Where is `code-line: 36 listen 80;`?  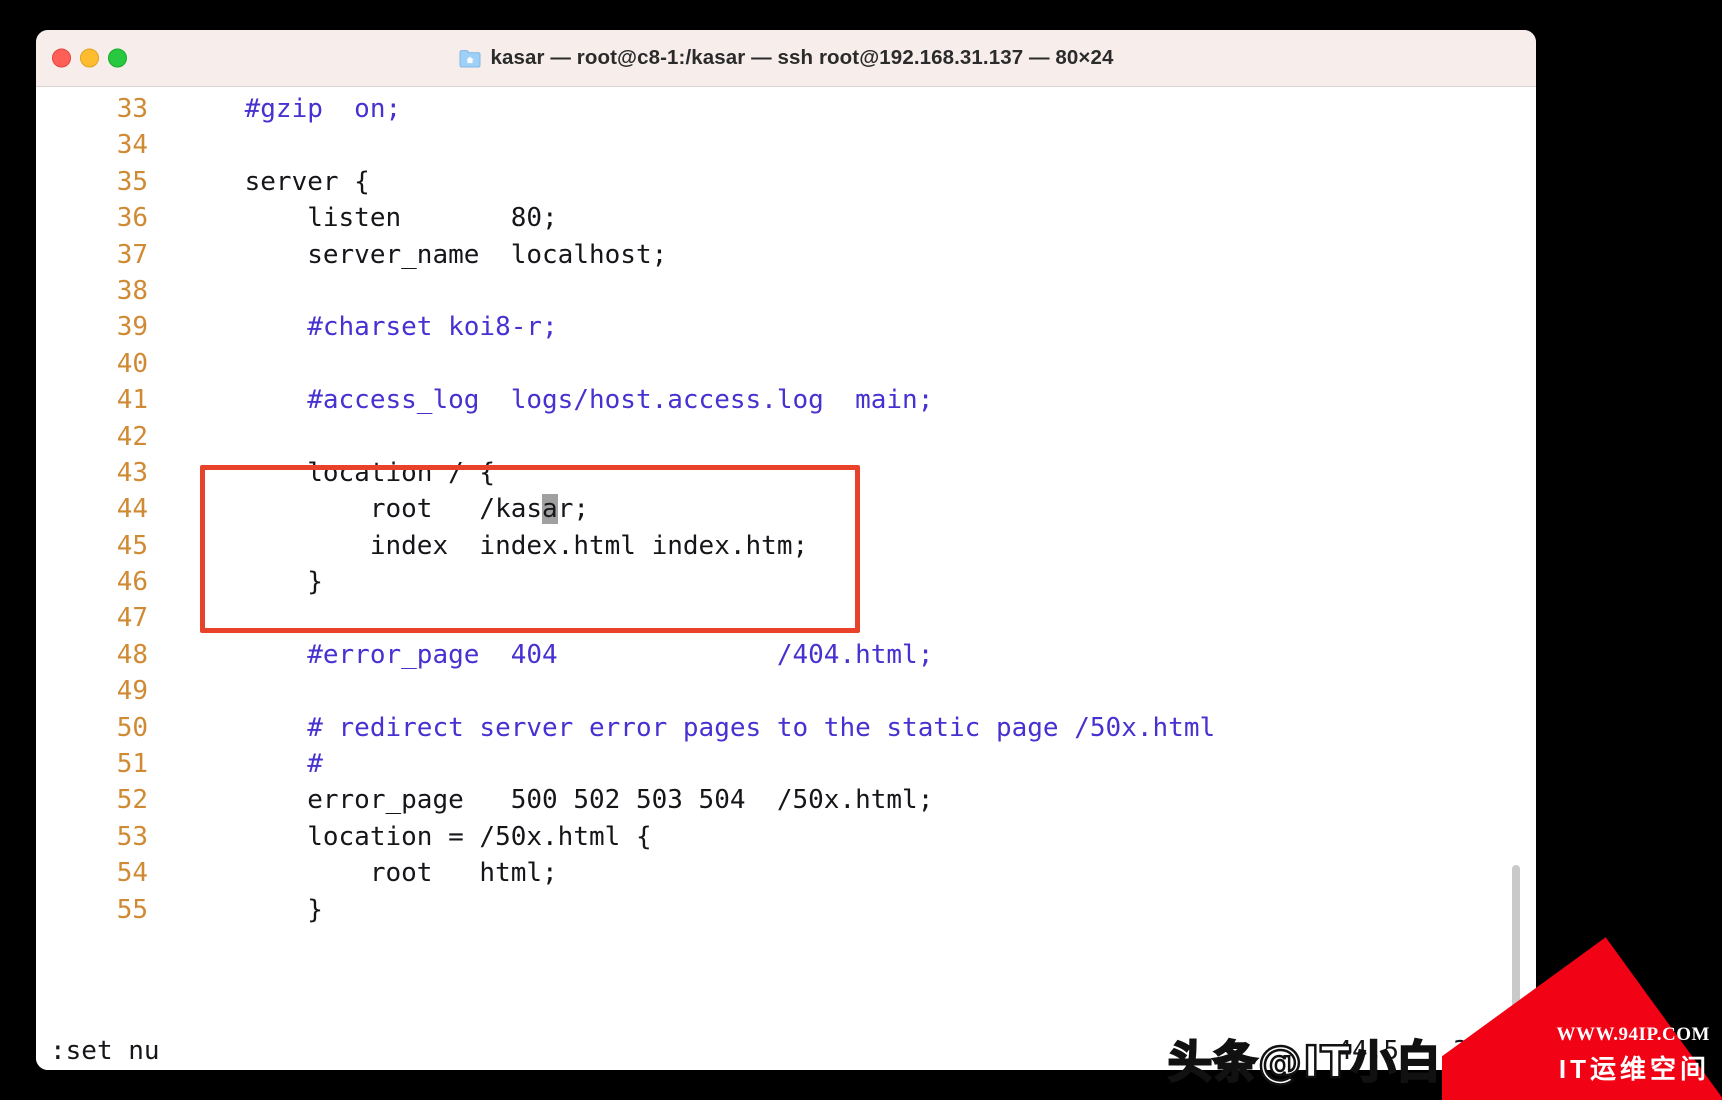 code-line: 36 listen 80; is located at coordinates (786, 218).